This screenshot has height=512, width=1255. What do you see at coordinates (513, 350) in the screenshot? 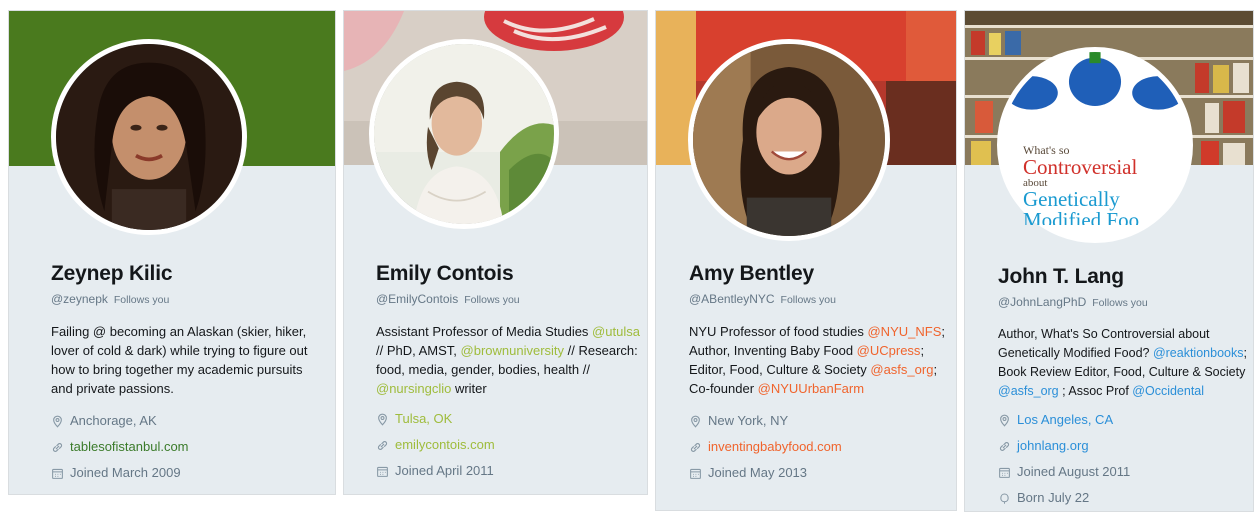
I see `bio-mention-link: @brownuniversity` at bounding box center [513, 350].